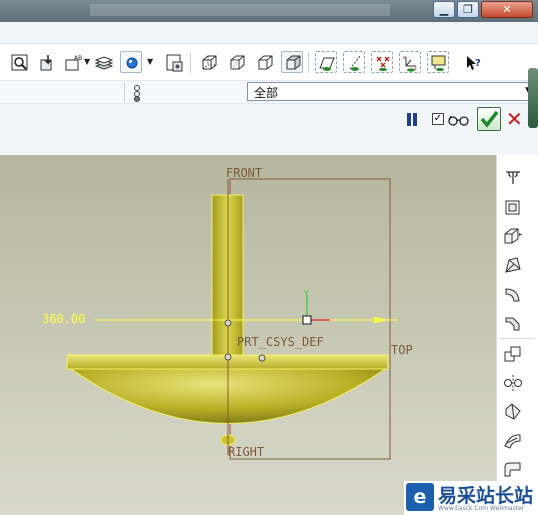 The height and width of the screenshot is (515, 538). Describe the element at coordinates (415, 69) in the screenshot. I see `svg-text: z` at that location.